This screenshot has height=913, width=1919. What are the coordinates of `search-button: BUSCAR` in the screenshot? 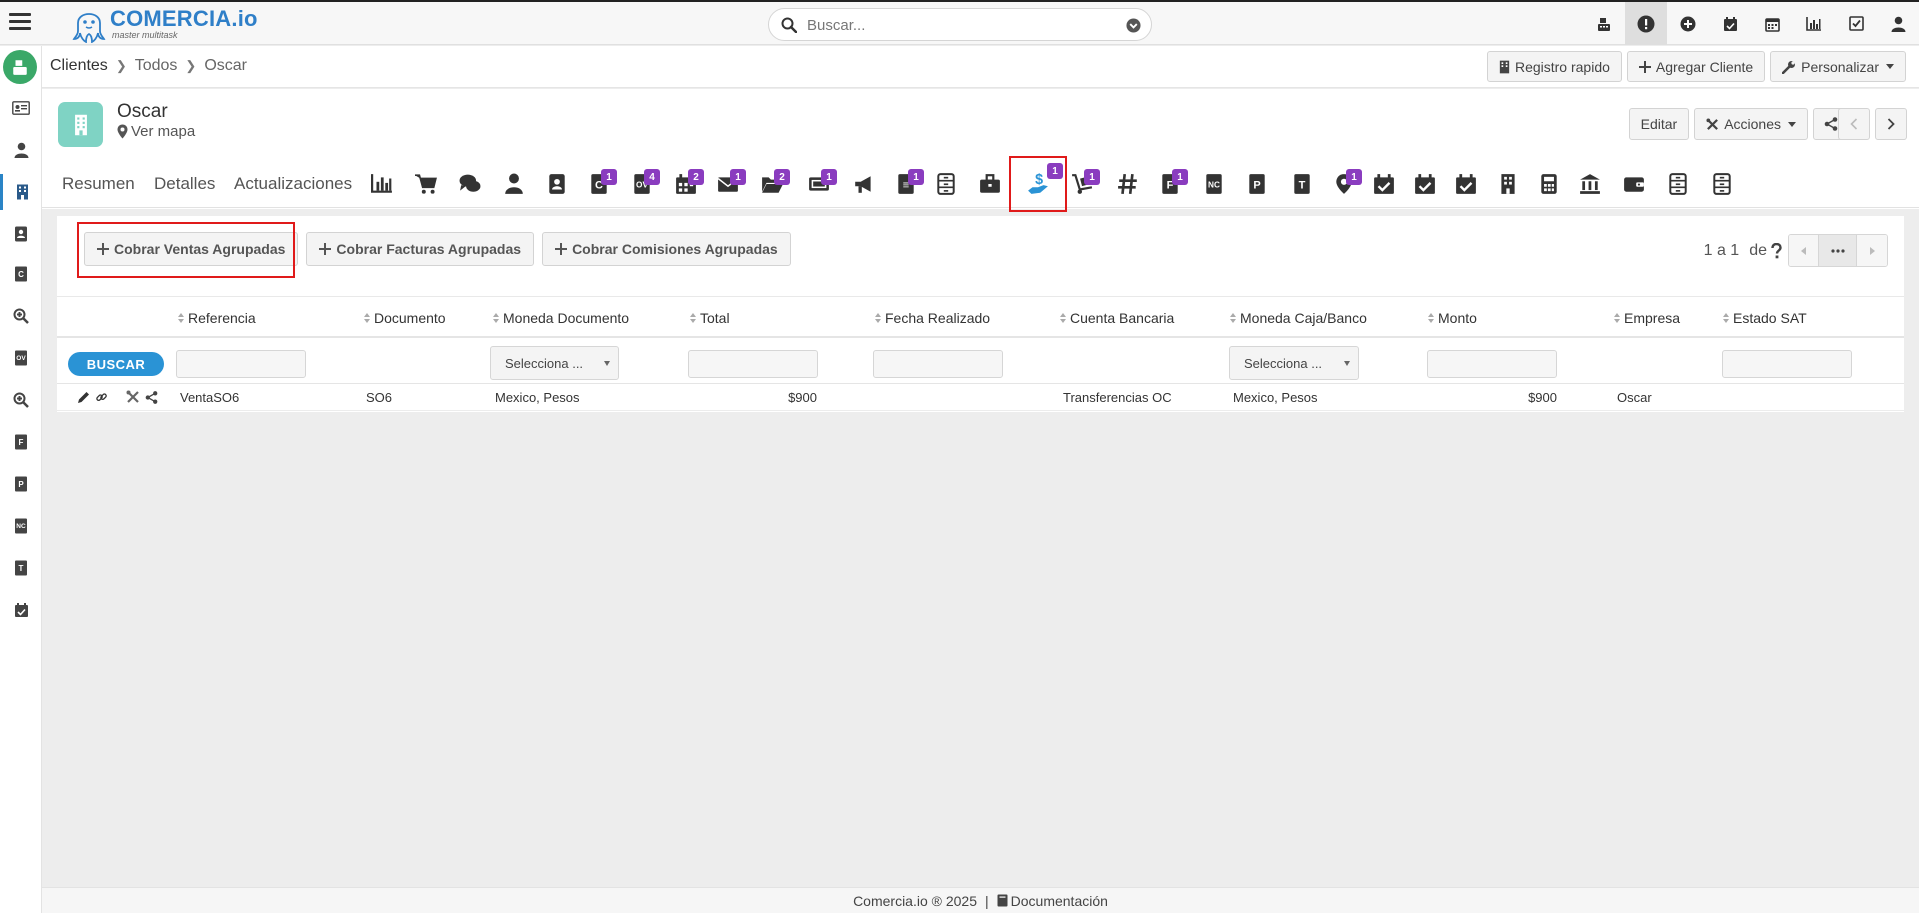 It's located at (116, 364).